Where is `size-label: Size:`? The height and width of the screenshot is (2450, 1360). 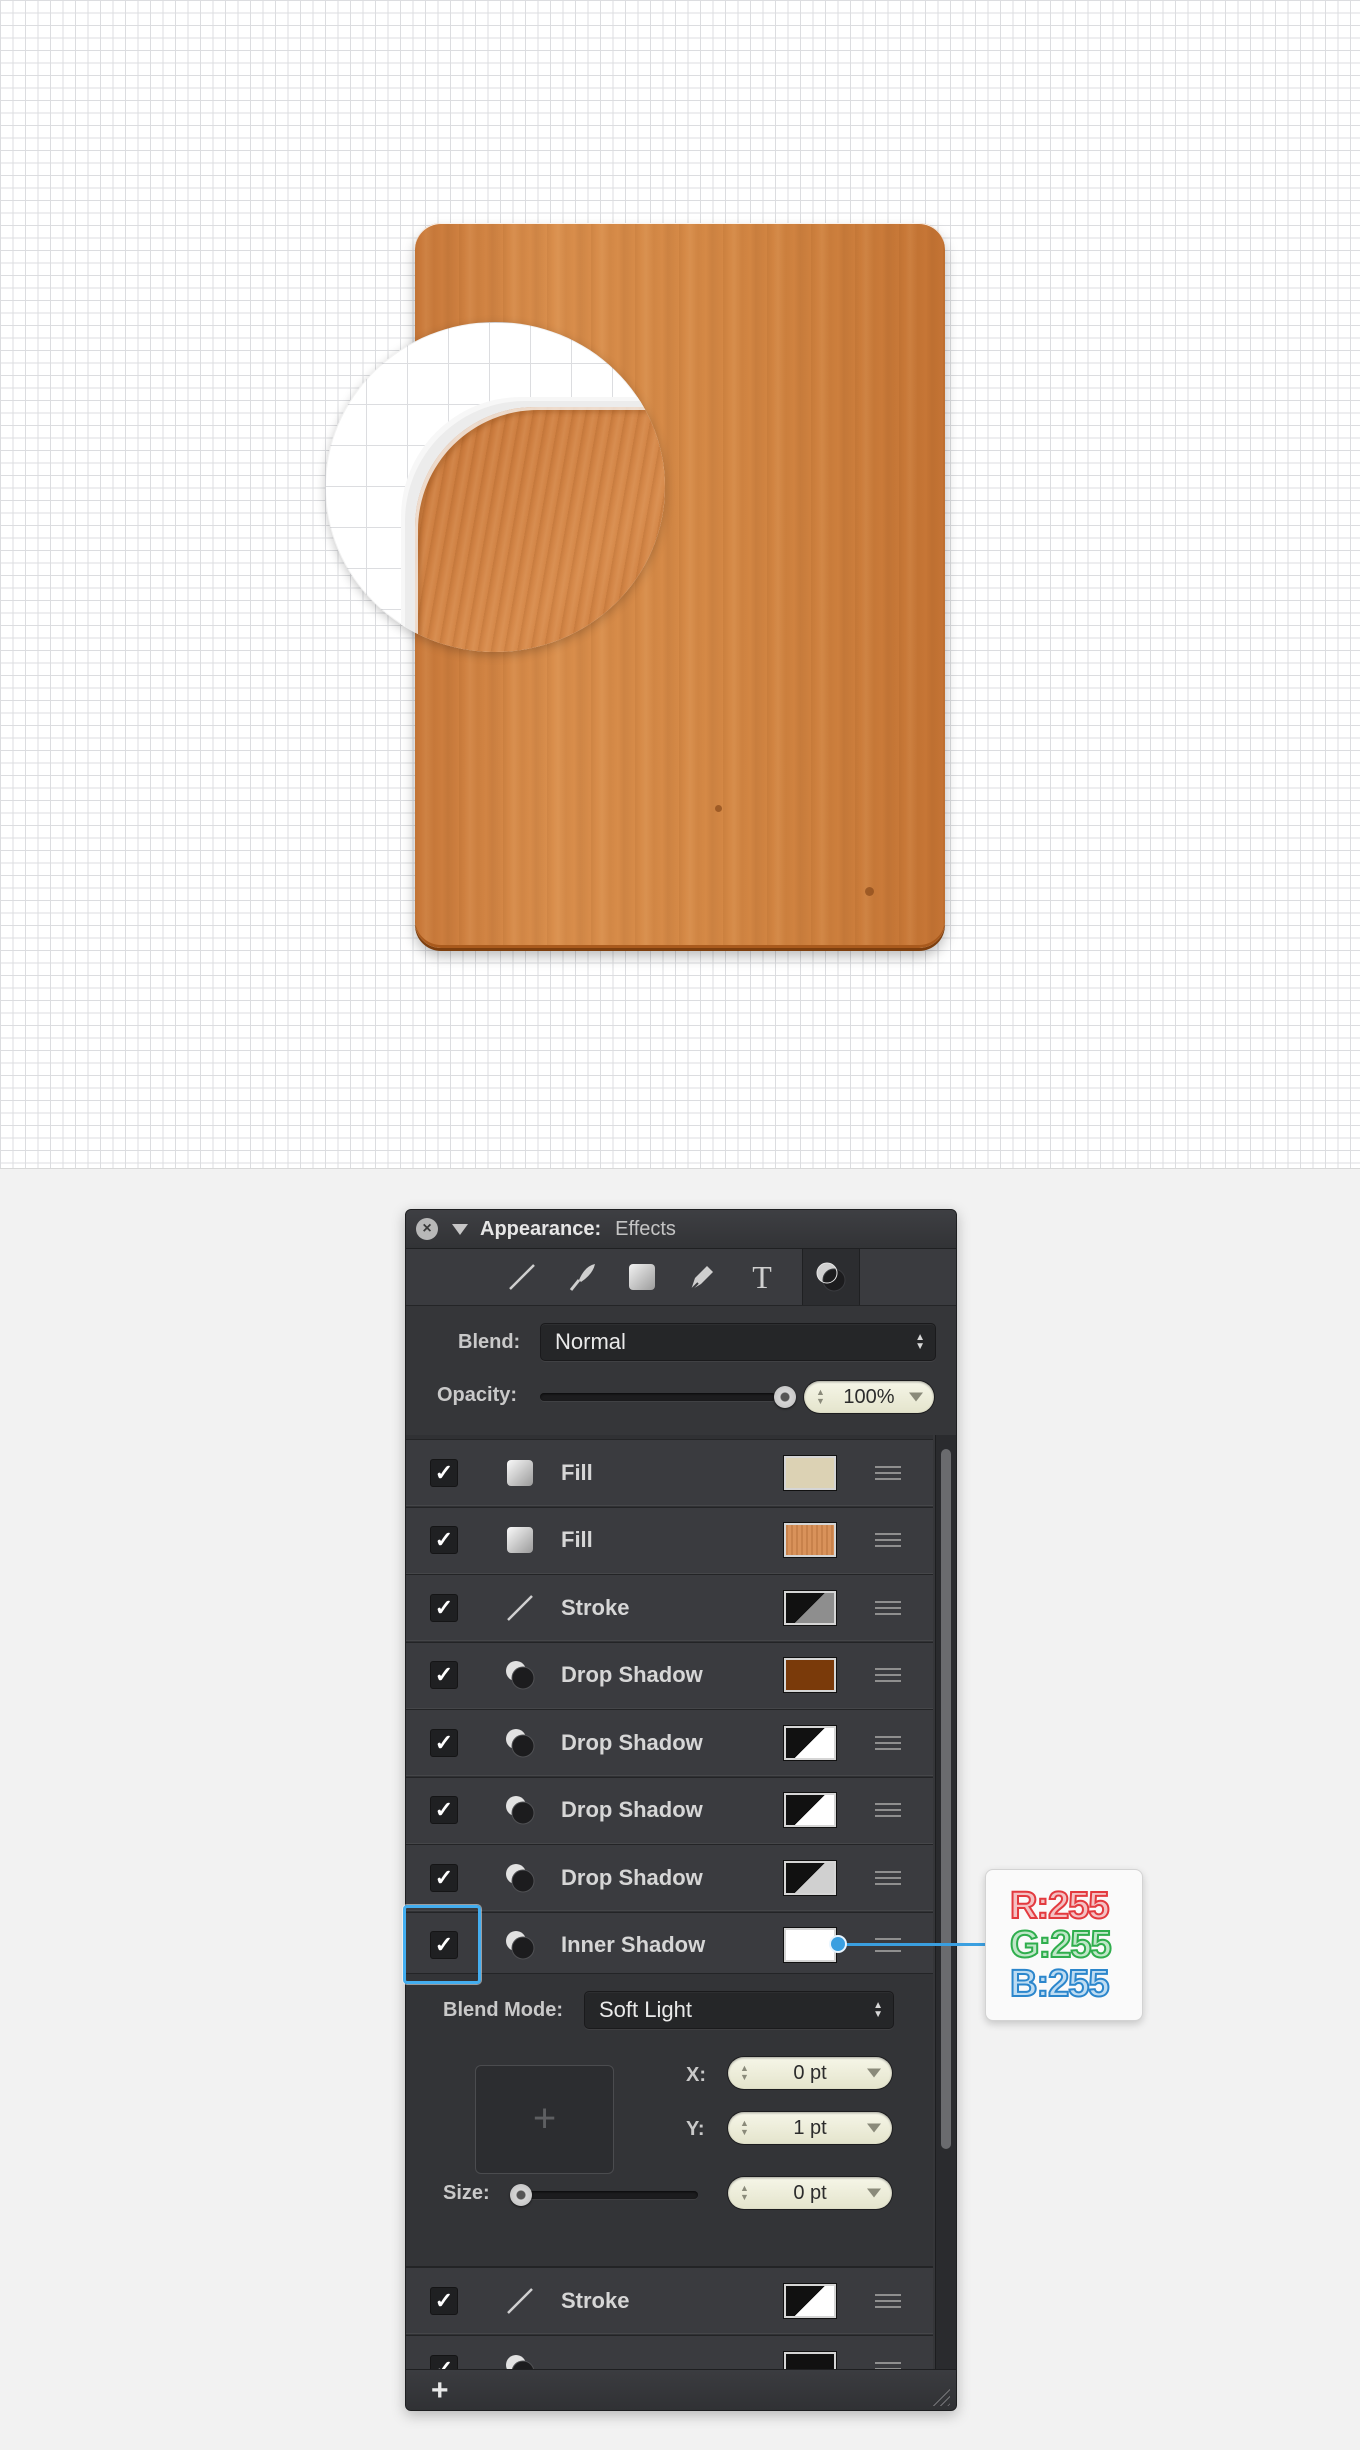
size-label: Size: is located at coordinates (466, 2193).